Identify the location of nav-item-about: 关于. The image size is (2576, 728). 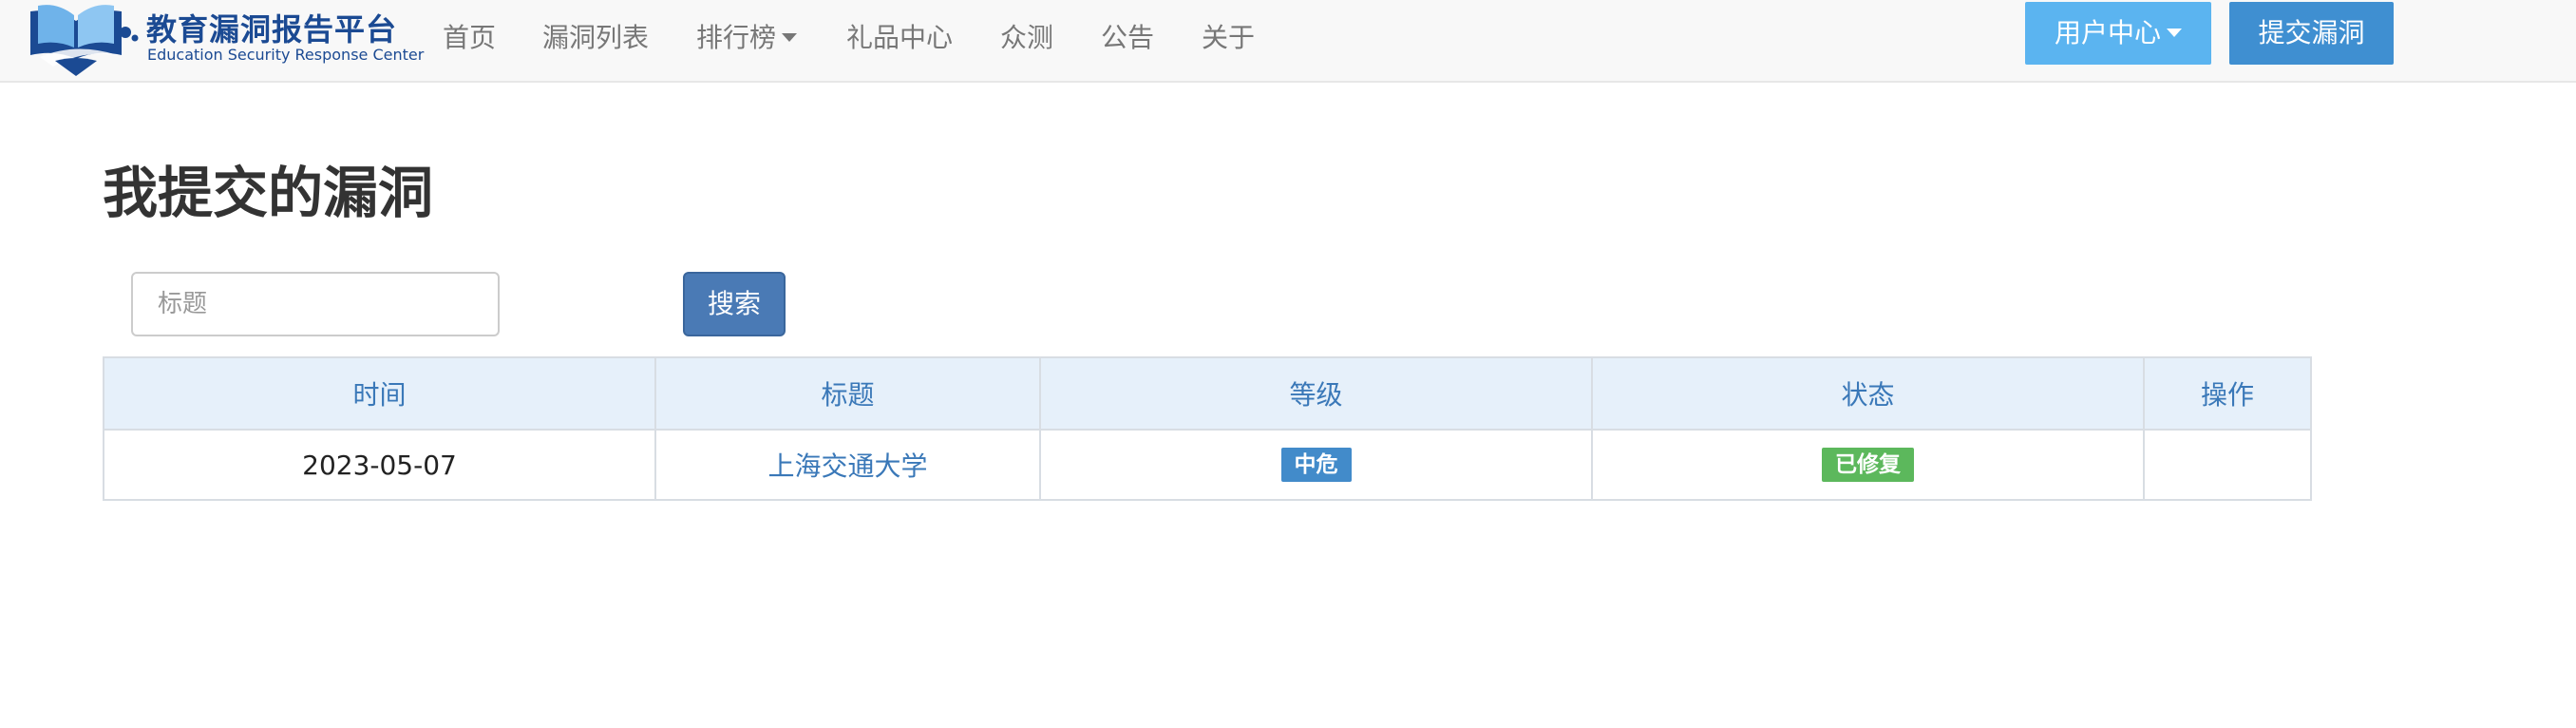
(1228, 36).